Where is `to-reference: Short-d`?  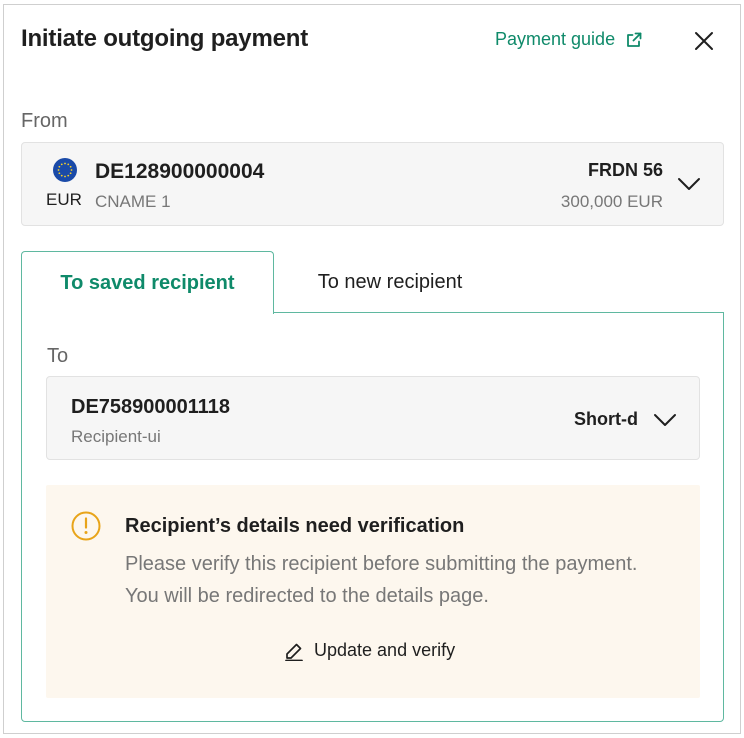
to-reference: Short-d is located at coordinates (606, 419).